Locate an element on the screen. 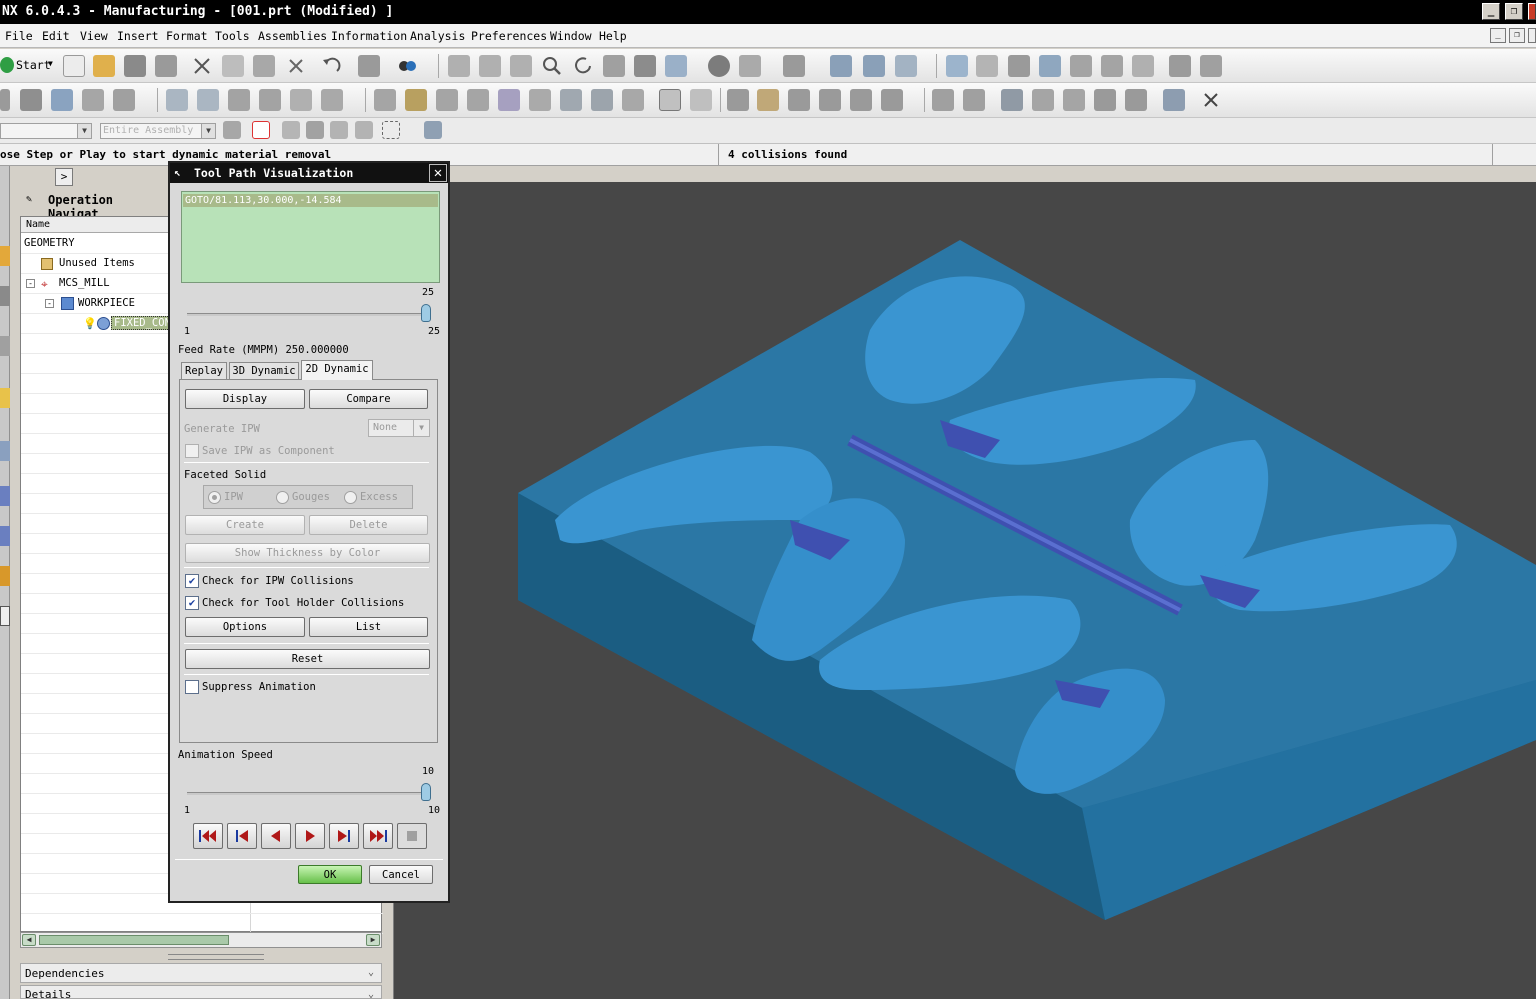 The height and width of the screenshot is (999, 1536). copy-icon is located at coordinates (233, 66).